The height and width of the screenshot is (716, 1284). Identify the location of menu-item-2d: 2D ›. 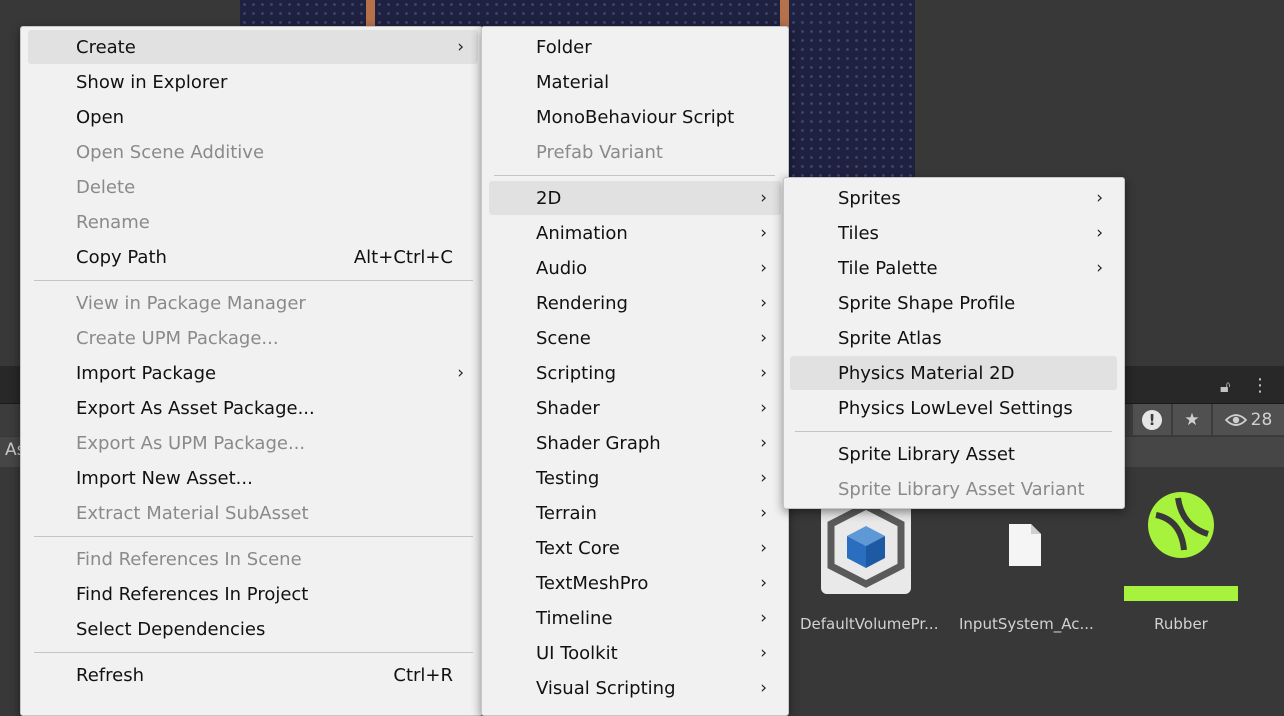
(635, 198).